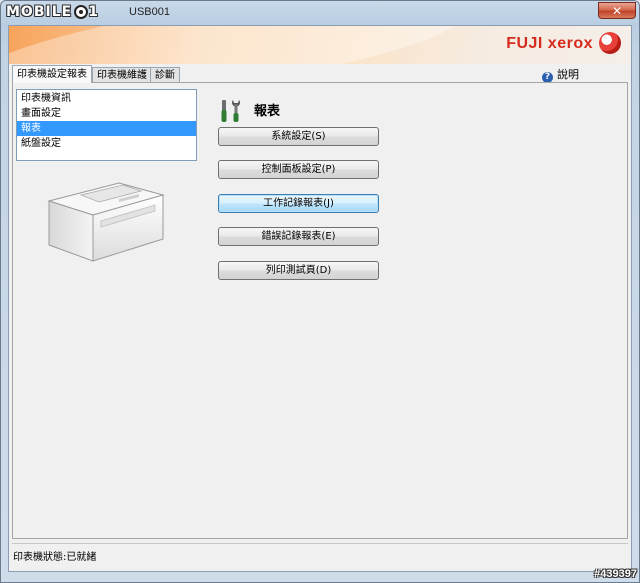 This screenshot has height=583, width=640. I want to click on banner-decoration, so click(241, 45).